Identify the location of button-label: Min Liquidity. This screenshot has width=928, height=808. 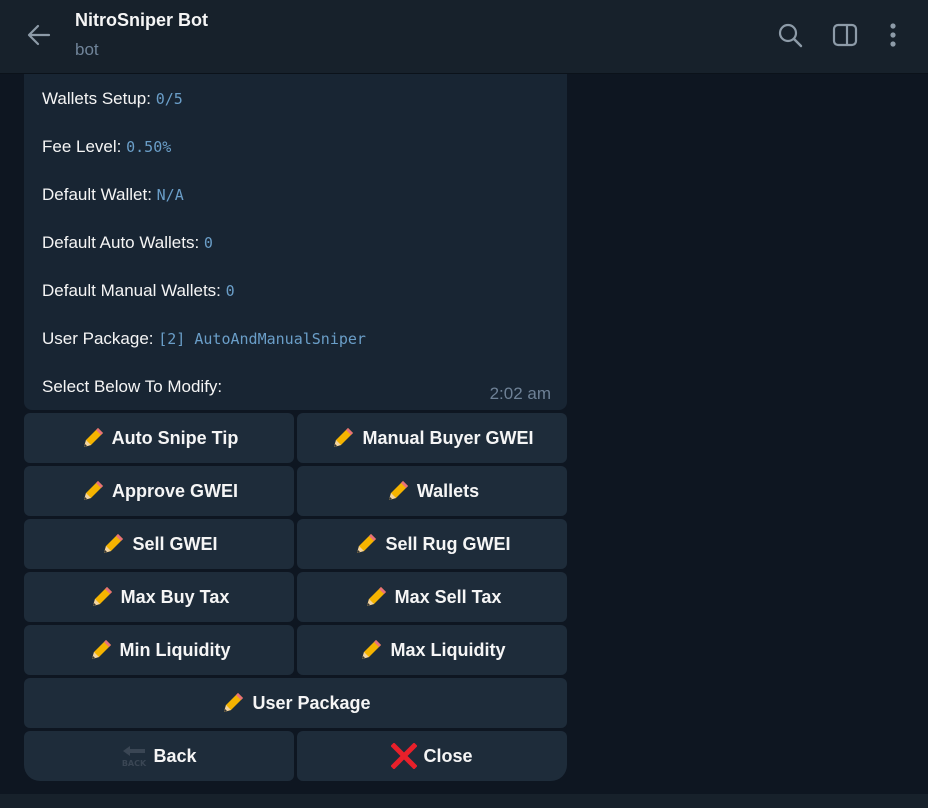
(175, 649).